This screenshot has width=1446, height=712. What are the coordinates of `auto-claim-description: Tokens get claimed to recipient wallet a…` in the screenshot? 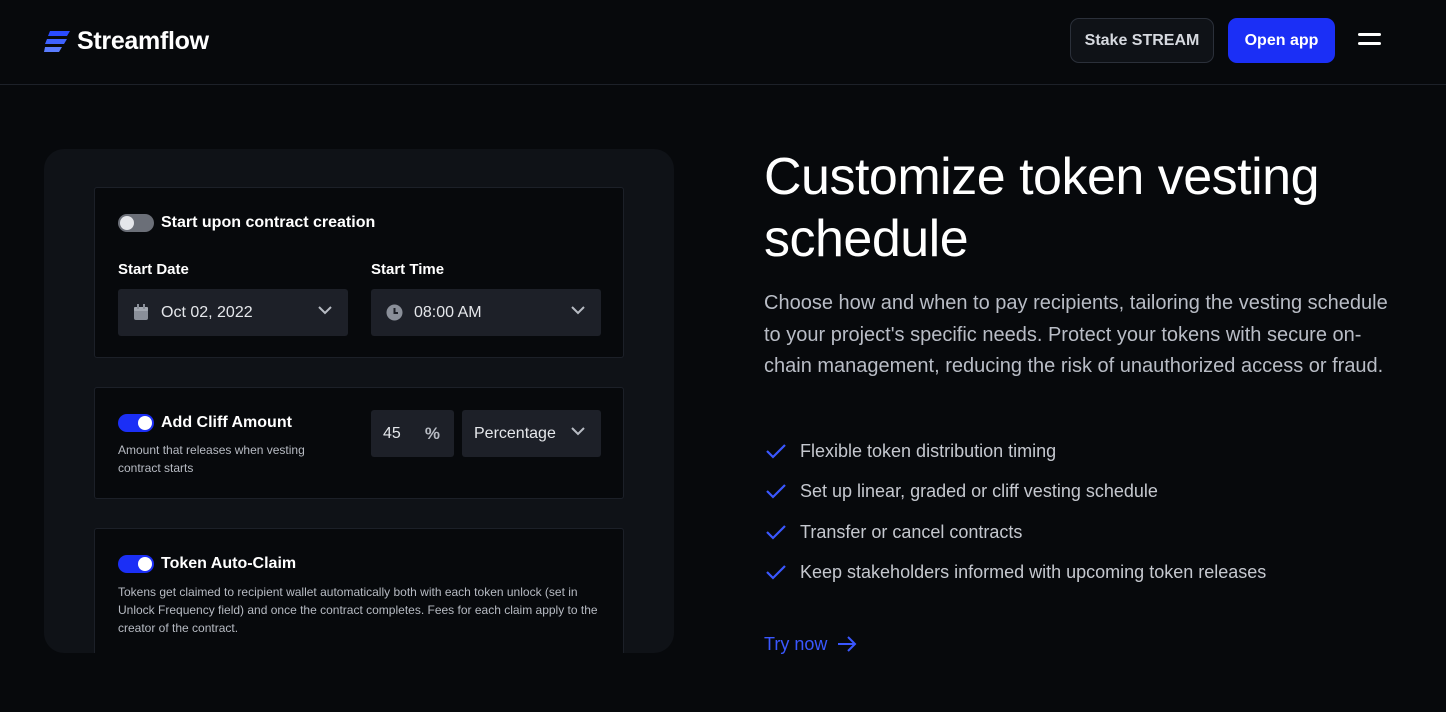 It's located at (358, 610).